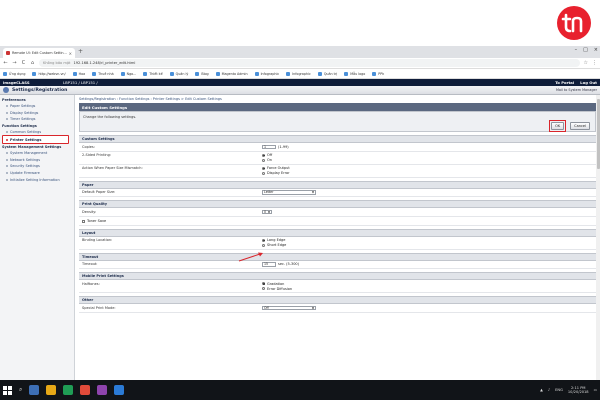 The image size is (600, 400). Describe the element at coordinates (572, 23) in the screenshot. I see `brand-logo-icon` at that location.